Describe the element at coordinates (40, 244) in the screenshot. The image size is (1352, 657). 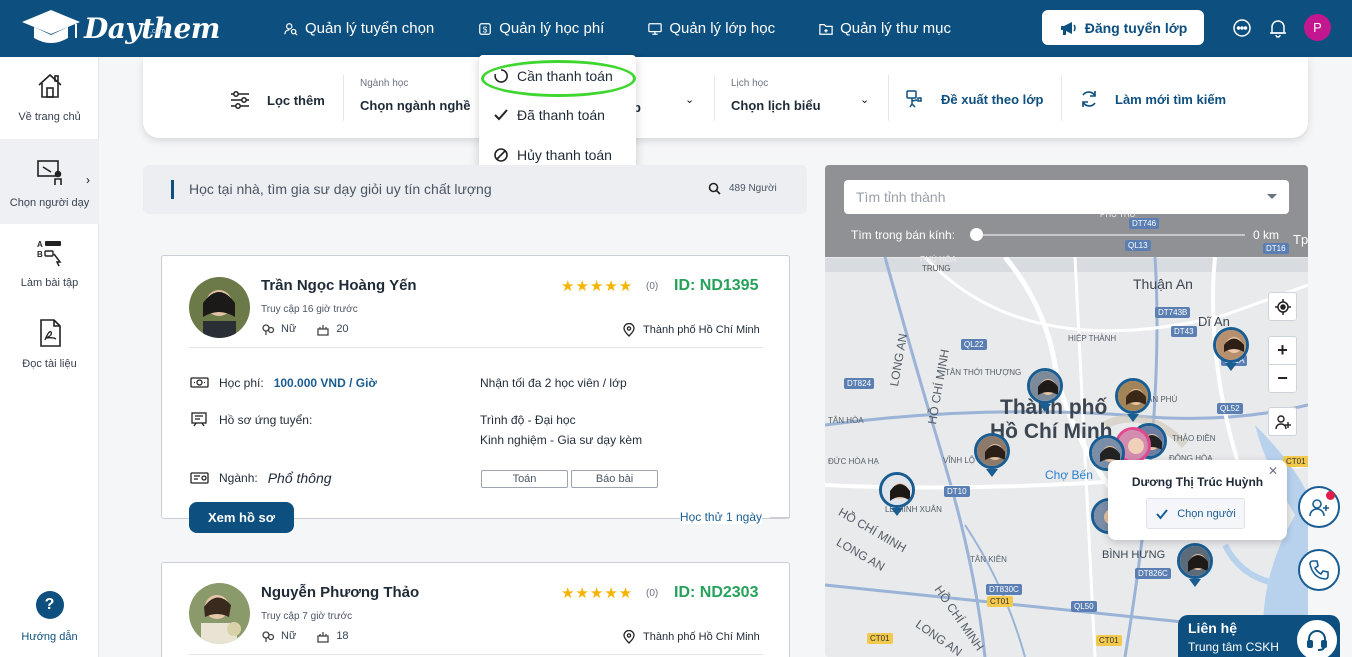
I see `svg-text: A` at that location.